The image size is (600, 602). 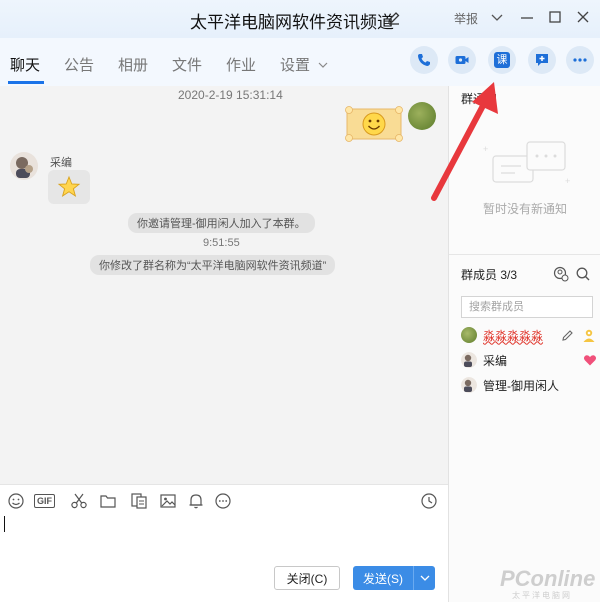 I want to click on outgoing-sticker-message, so click(x=374, y=124).